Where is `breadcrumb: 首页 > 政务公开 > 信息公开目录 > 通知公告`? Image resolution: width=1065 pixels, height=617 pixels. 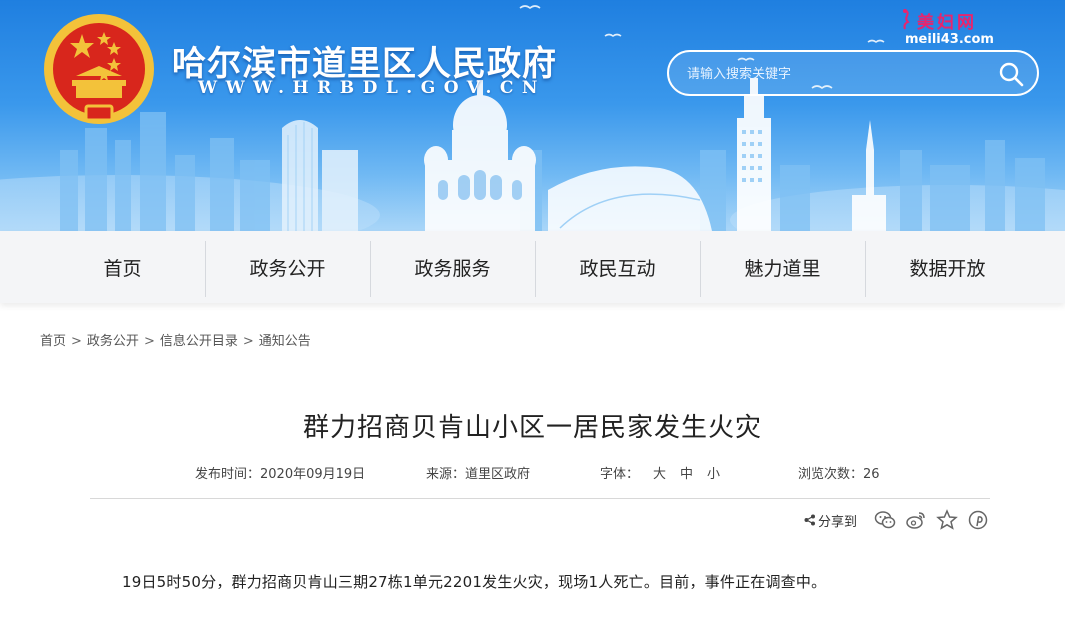
breadcrumb: 首页 > 政务公开 > 信息公开目录 > 通知公告 is located at coordinates (175, 339).